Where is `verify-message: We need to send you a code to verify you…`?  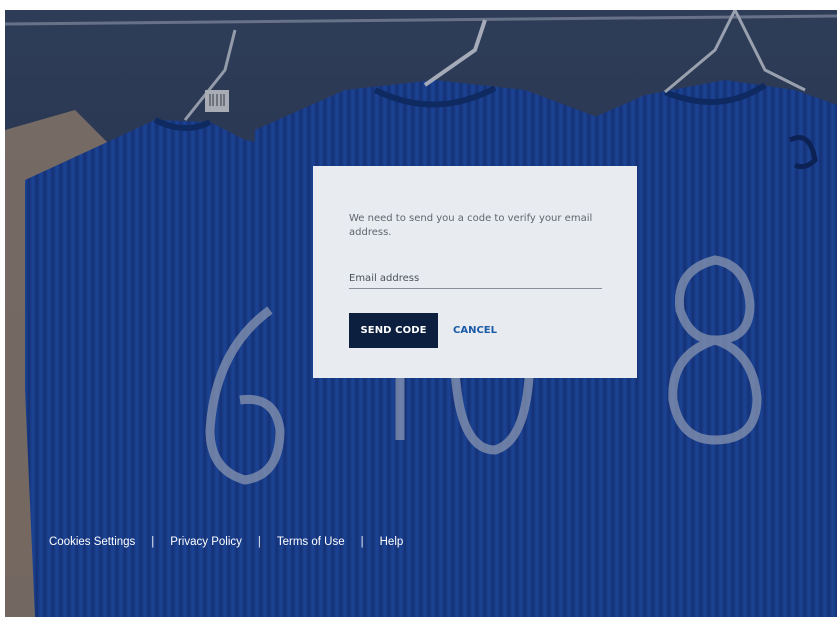
verify-message: We need to send you a code to verify you… is located at coordinates (471, 225).